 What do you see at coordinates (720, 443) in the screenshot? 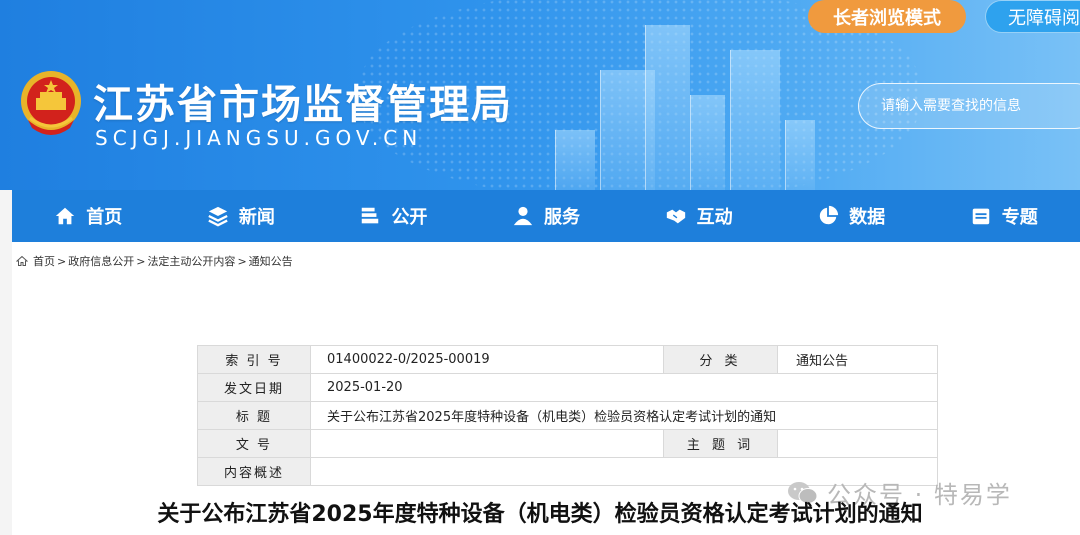
I see `subject-label: 主 题 词` at bounding box center [720, 443].